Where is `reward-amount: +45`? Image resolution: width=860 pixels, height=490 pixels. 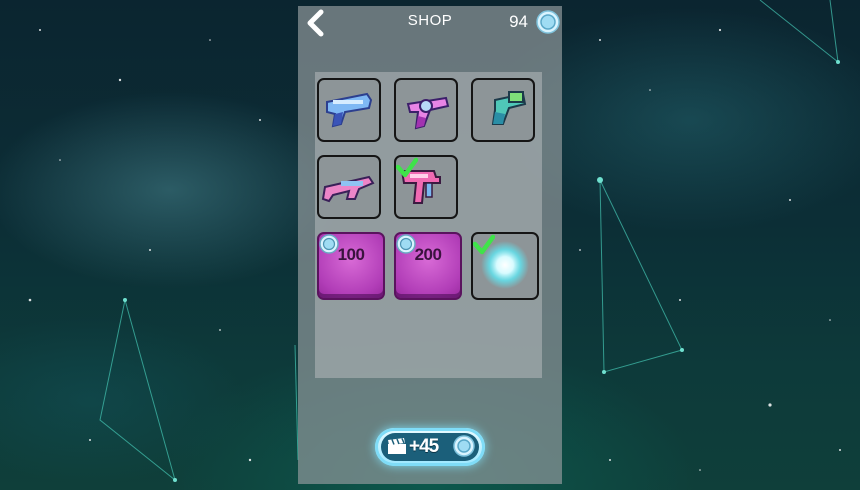
reward-amount: +45 is located at coordinates (424, 446).